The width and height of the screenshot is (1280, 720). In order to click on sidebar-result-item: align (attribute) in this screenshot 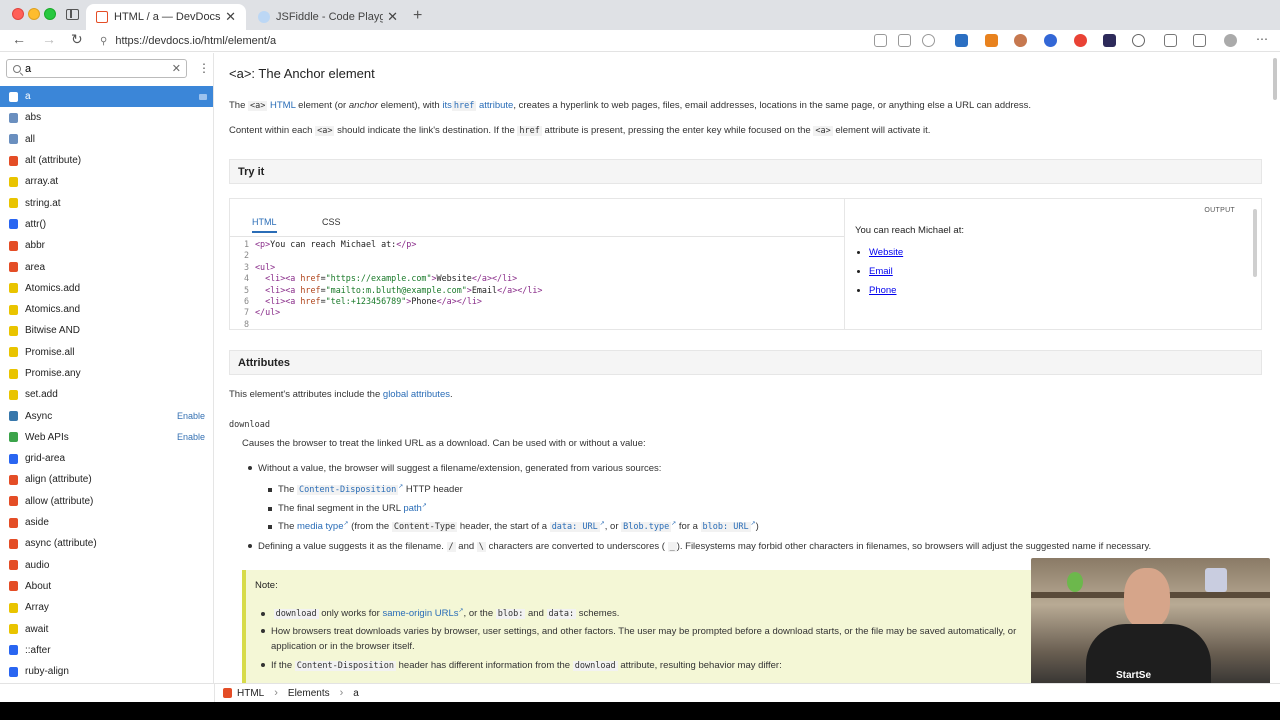, I will do `click(106, 479)`.